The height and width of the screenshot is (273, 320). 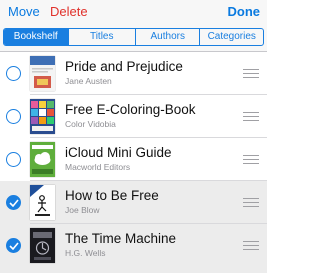 I want to click on book-title: iCloud Mini Guide, so click(x=118, y=152).